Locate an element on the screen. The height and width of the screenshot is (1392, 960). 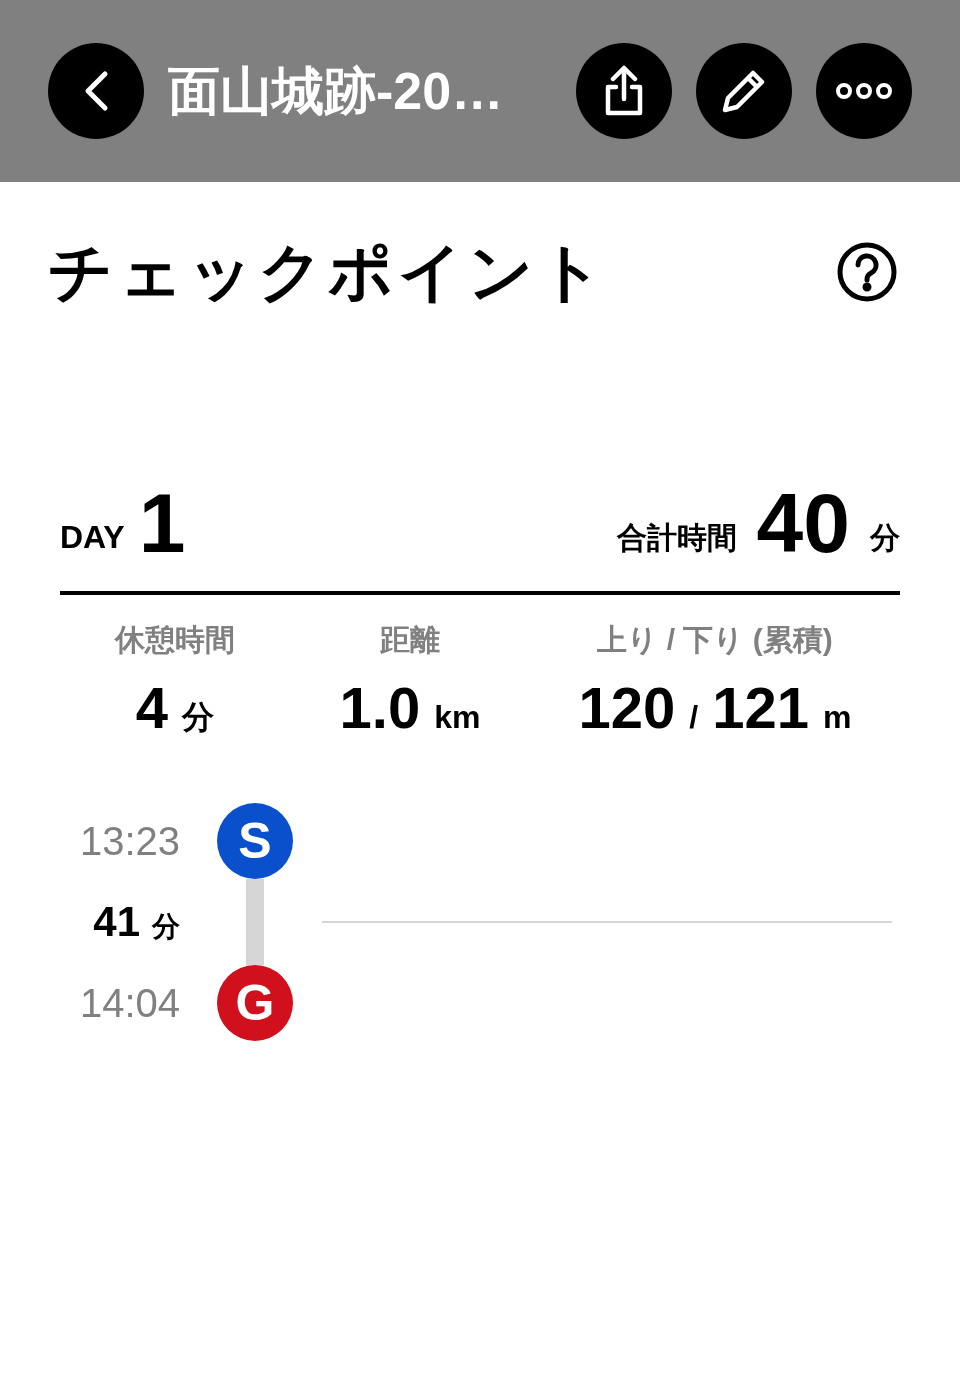
time-label: 14:04 is located at coordinates (129, 1003).